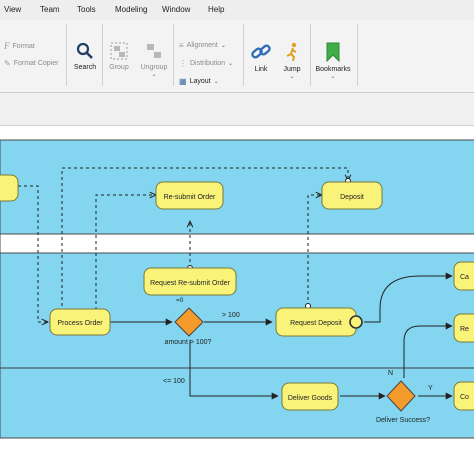 The height and width of the screenshot is (474, 474). Describe the element at coordinates (261, 69) in the screenshot. I see `link-label: Link` at that location.